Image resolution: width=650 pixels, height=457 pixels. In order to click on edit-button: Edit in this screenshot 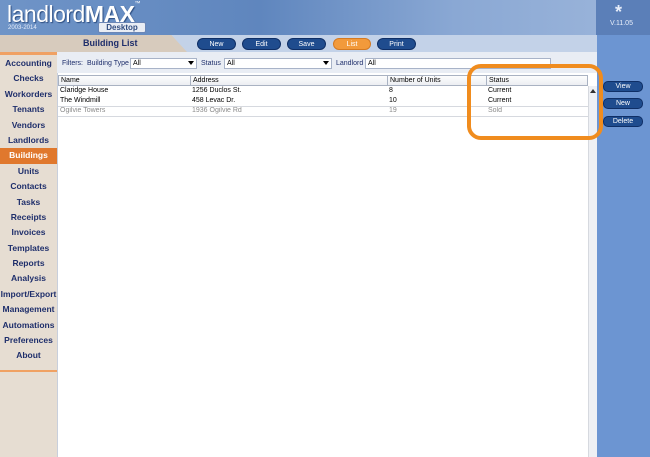, I will do `click(261, 44)`.